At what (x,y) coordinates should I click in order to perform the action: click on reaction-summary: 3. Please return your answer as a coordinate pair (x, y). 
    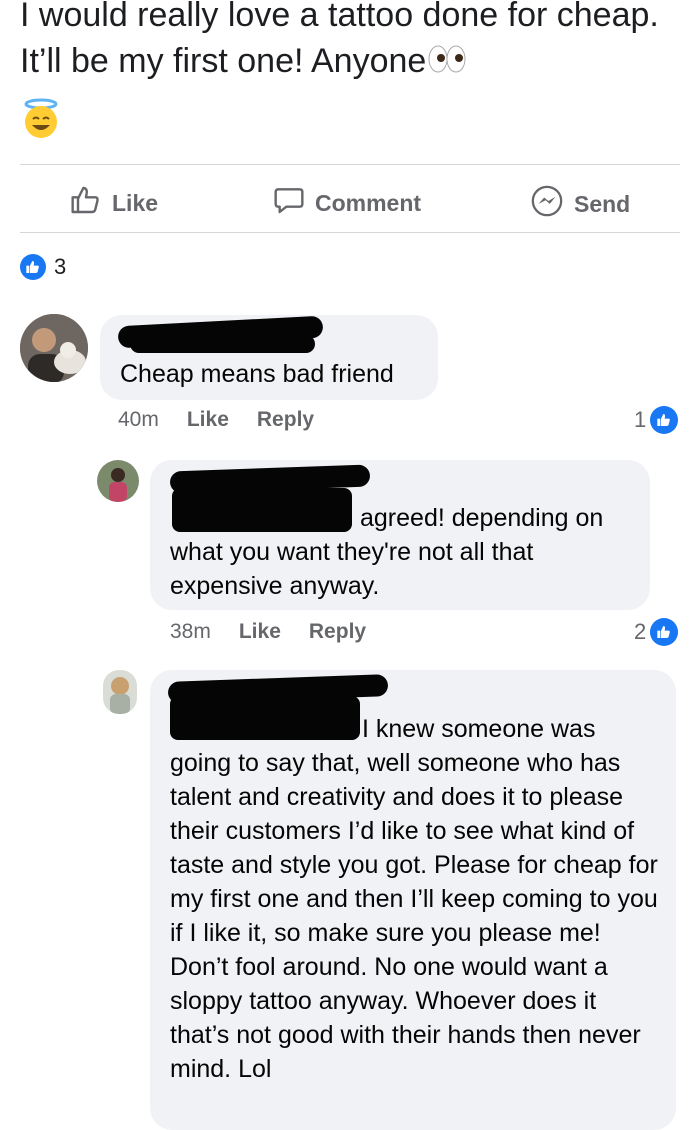
    Looking at the image, I should click on (43, 267).